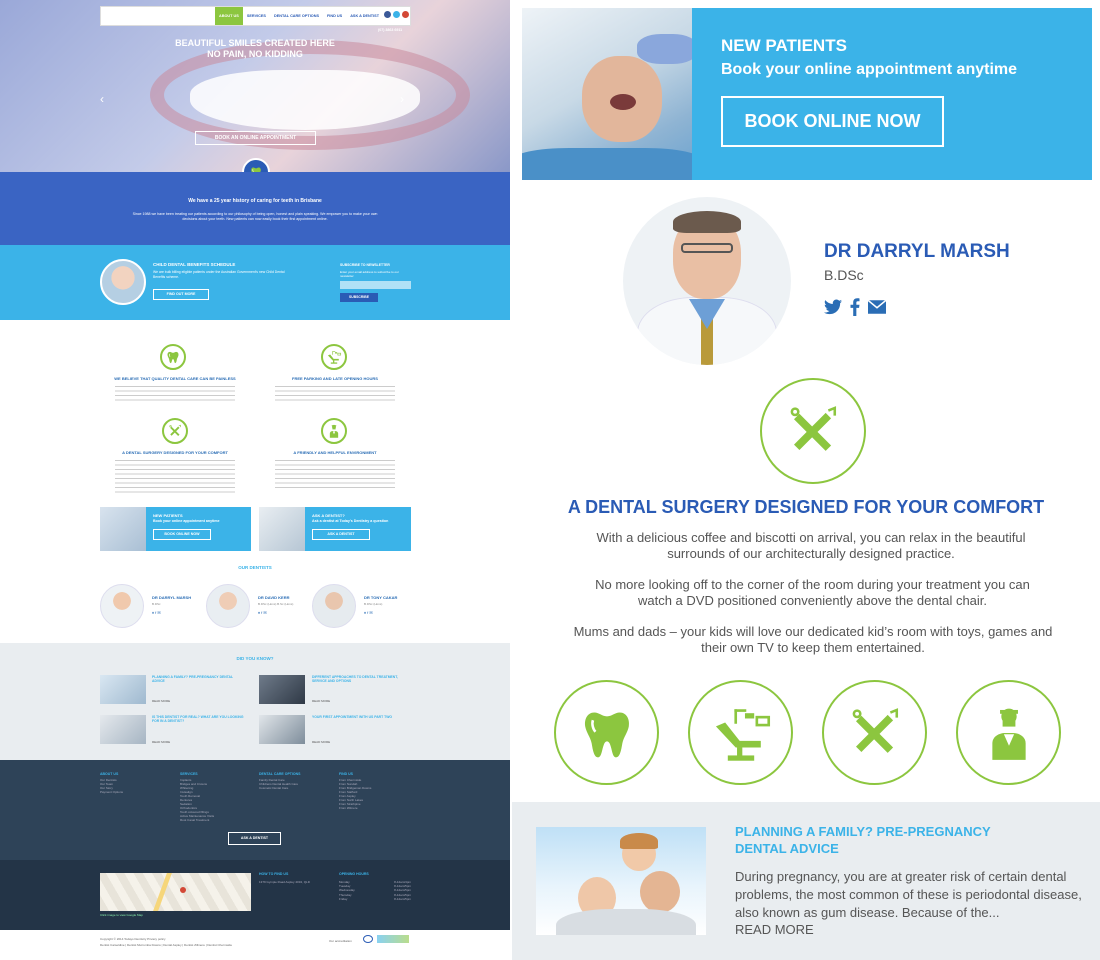 This screenshot has height=960, width=1100. Describe the element at coordinates (186, 521) in the screenshot. I see `promo-sub-small: Book your online appointment anytime` at that location.